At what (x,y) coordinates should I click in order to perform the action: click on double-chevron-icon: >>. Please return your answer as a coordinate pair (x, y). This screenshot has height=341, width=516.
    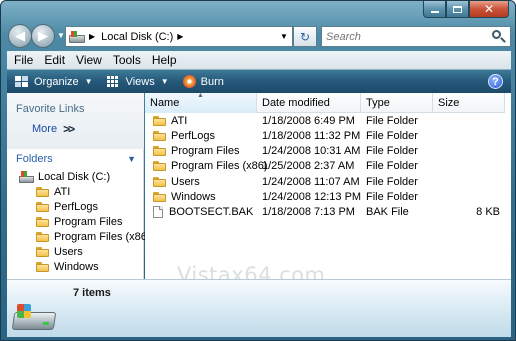
    Looking at the image, I should click on (69, 129).